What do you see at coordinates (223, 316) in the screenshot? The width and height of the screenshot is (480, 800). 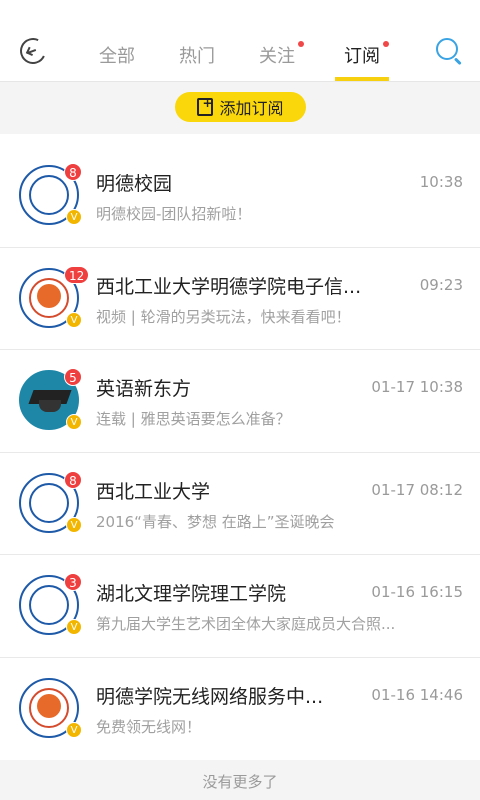 I see `item-subtitle: 视频 | 轮滑的另类玩法，快来看看吧！` at bounding box center [223, 316].